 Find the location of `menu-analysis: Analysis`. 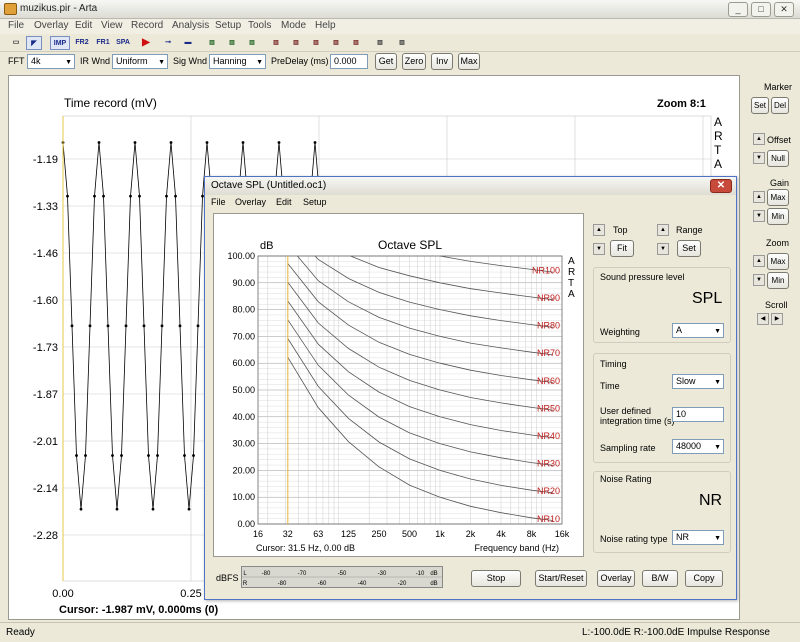

menu-analysis: Analysis is located at coordinates (190, 25).